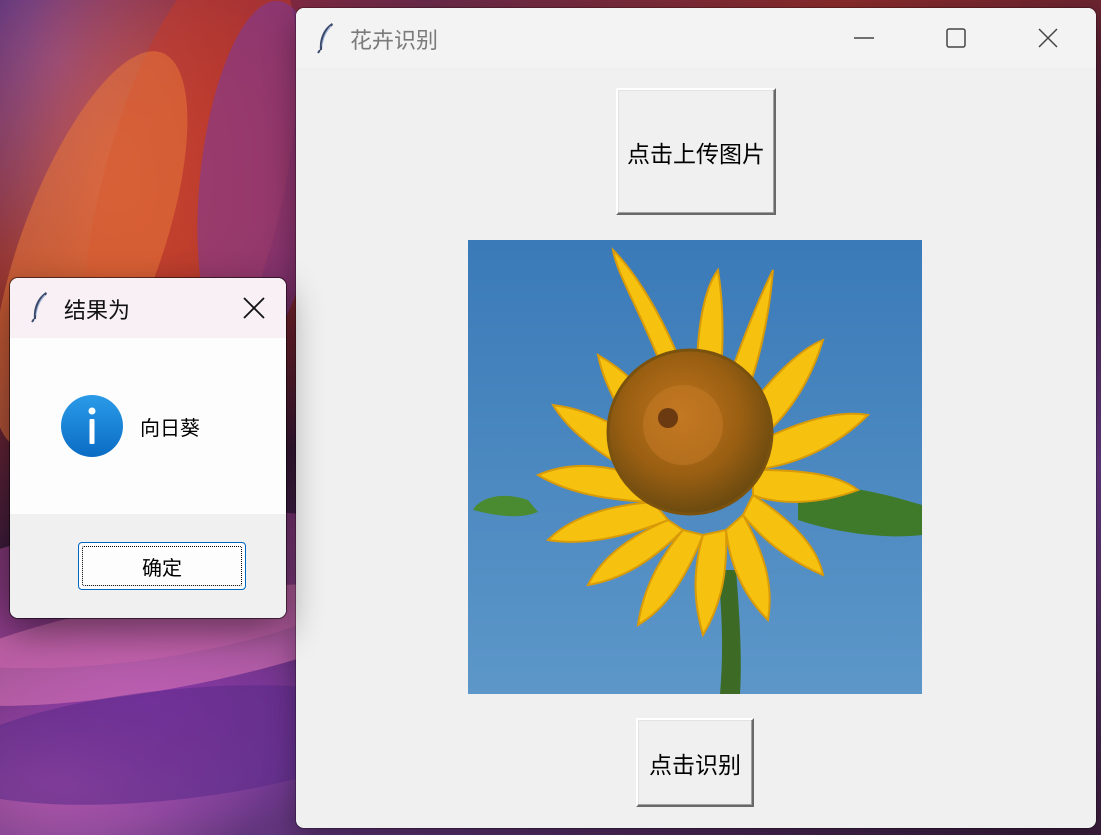  I want to click on info-icon, so click(92, 426).